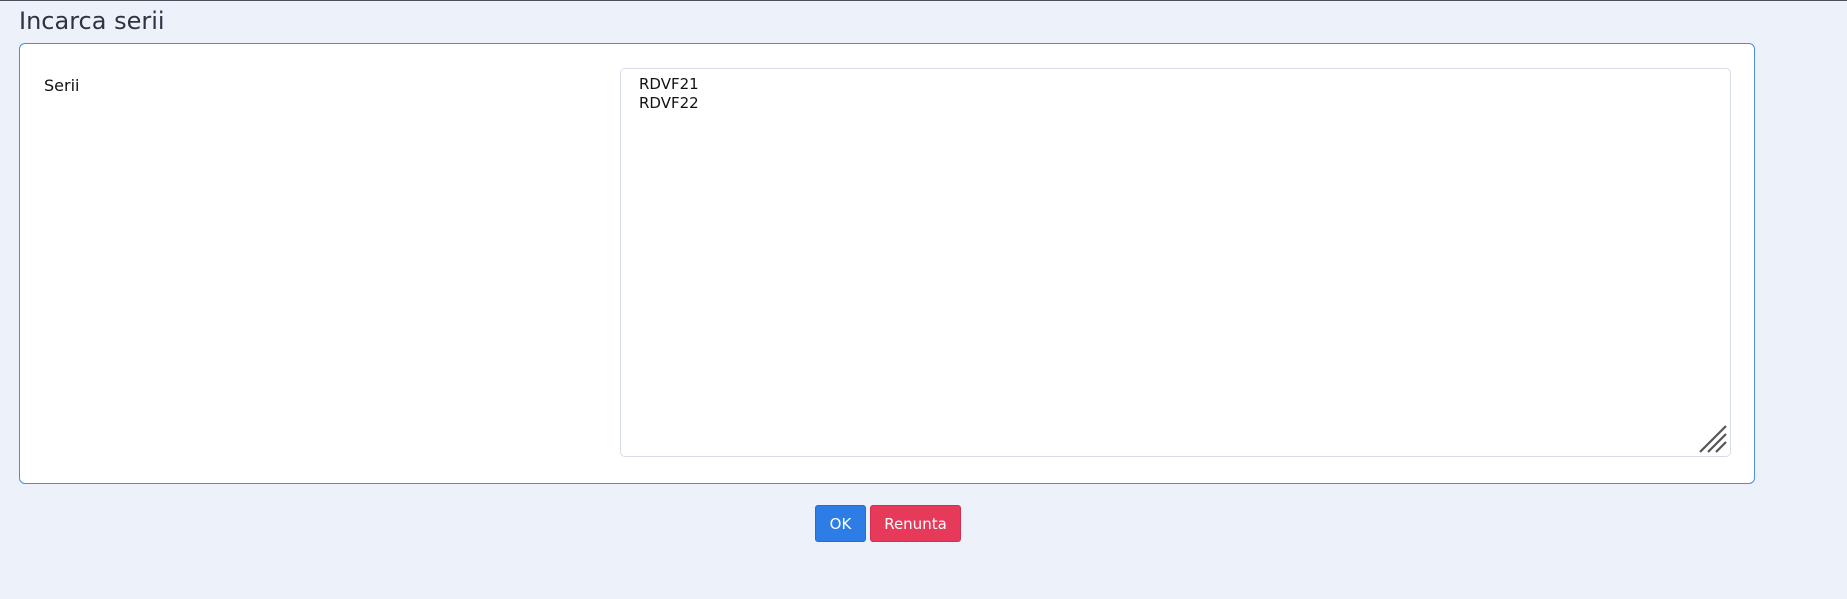 The height and width of the screenshot is (599, 1847). What do you see at coordinates (840, 523) in the screenshot?
I see `ok-button: OK` at bounding box center [840, 523].